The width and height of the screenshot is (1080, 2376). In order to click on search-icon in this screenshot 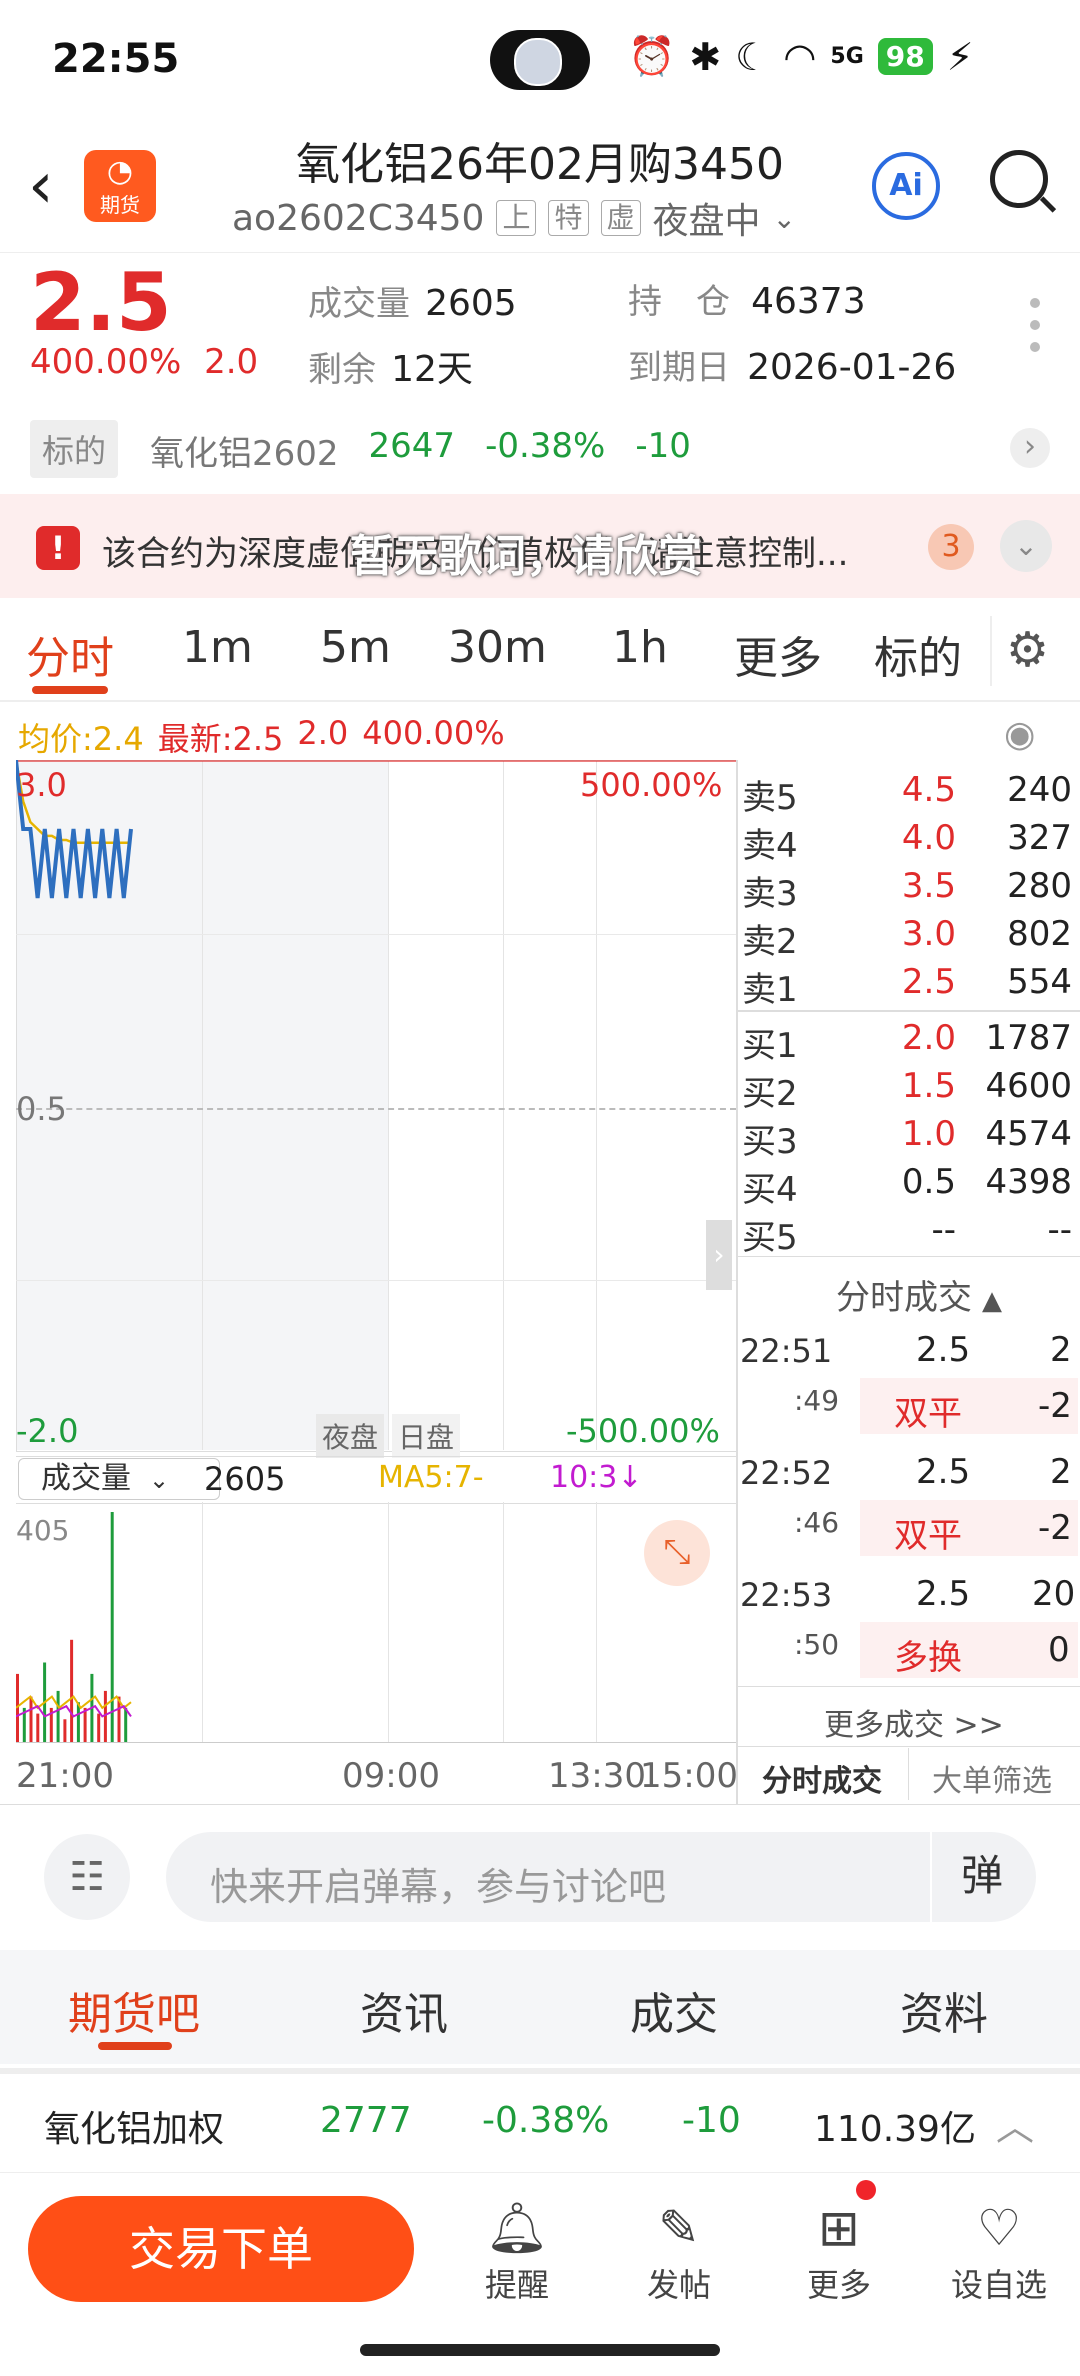, I will do `click(1019, 179)`.